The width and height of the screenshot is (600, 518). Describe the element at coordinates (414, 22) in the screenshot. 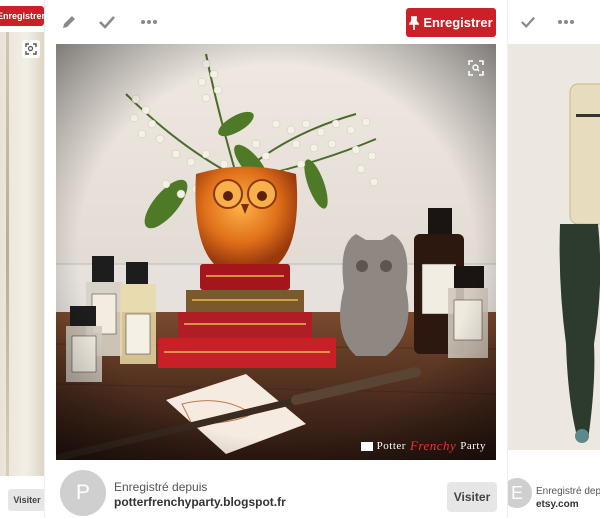

I see `pushpin-icon` at that location.